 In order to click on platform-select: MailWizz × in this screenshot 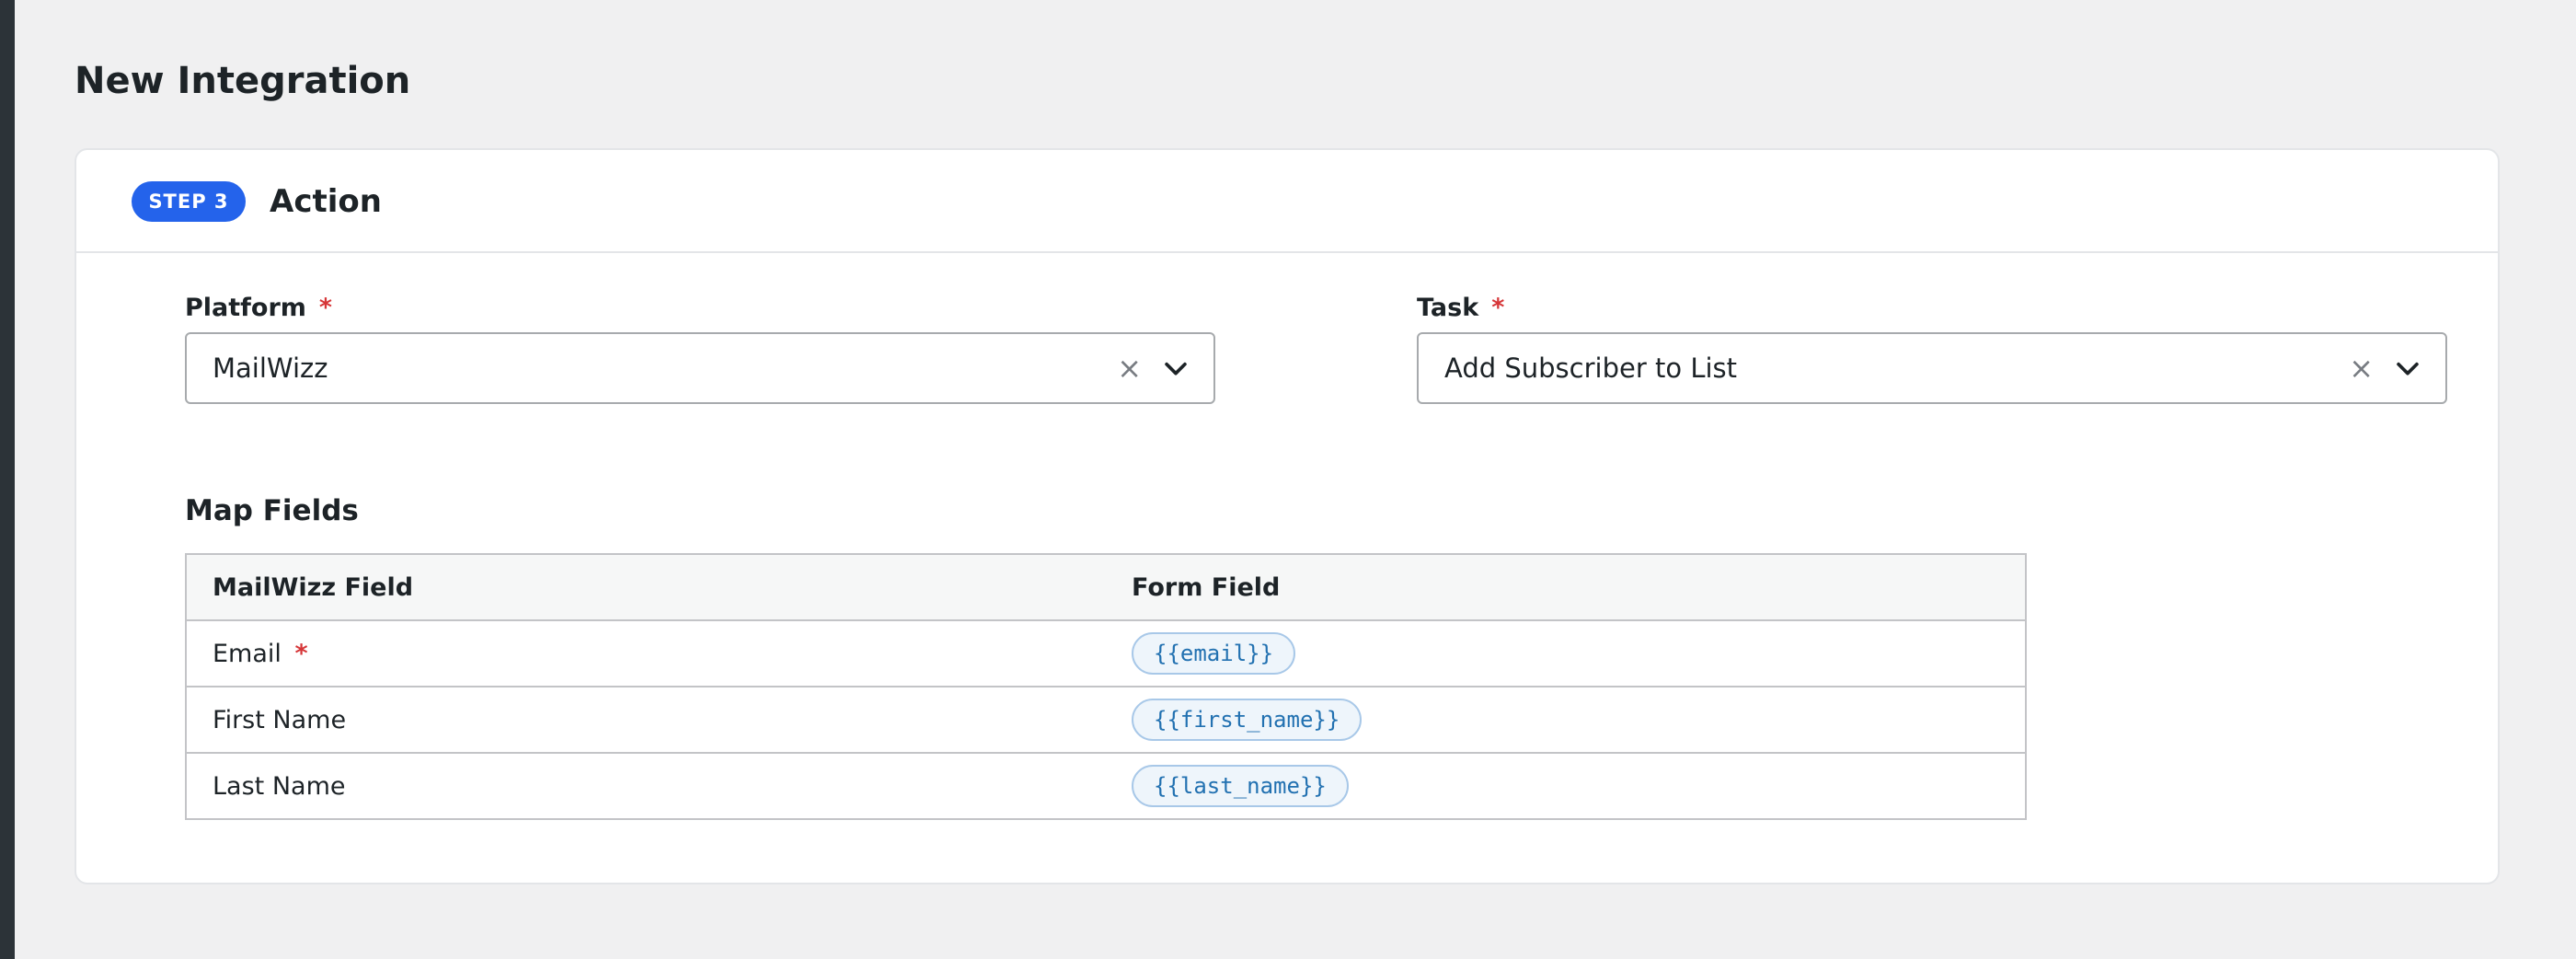, I will do `click(700, 368)`.